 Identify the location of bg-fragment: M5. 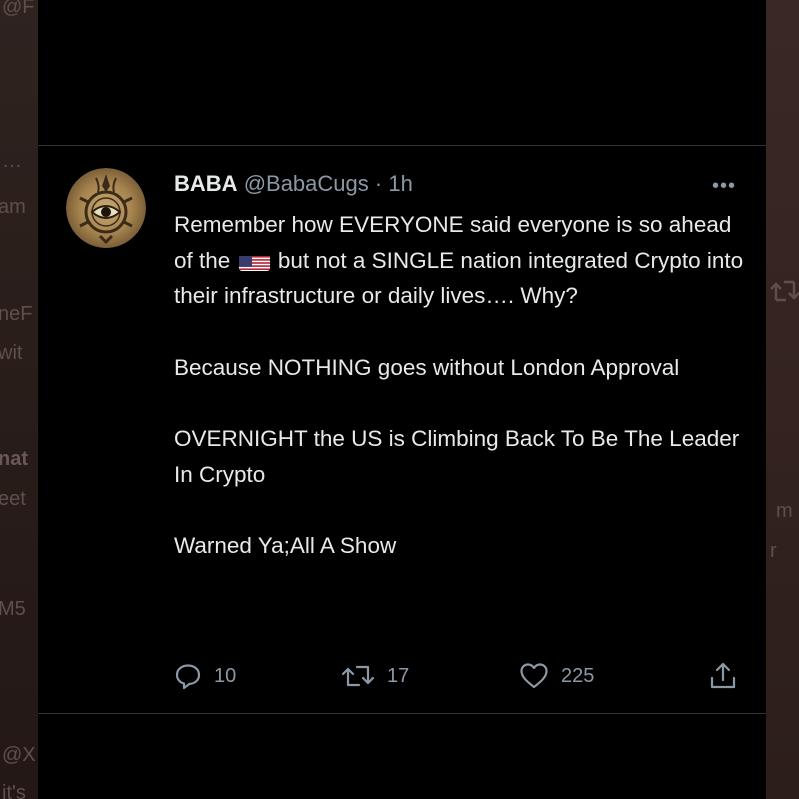
(13, 609).